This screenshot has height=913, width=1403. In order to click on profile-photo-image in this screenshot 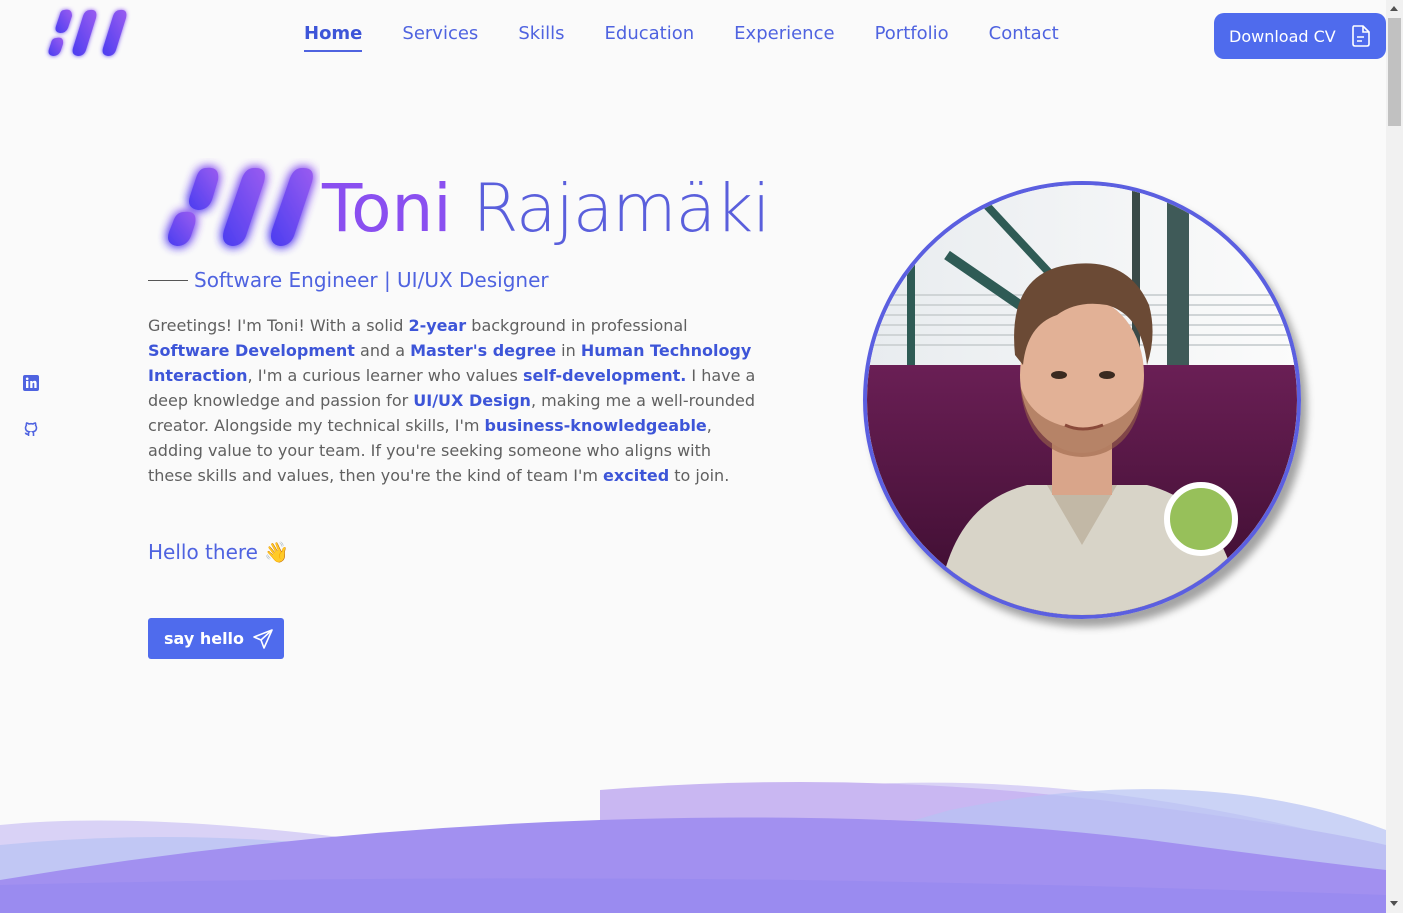, I will do `click(1082, 400)`.